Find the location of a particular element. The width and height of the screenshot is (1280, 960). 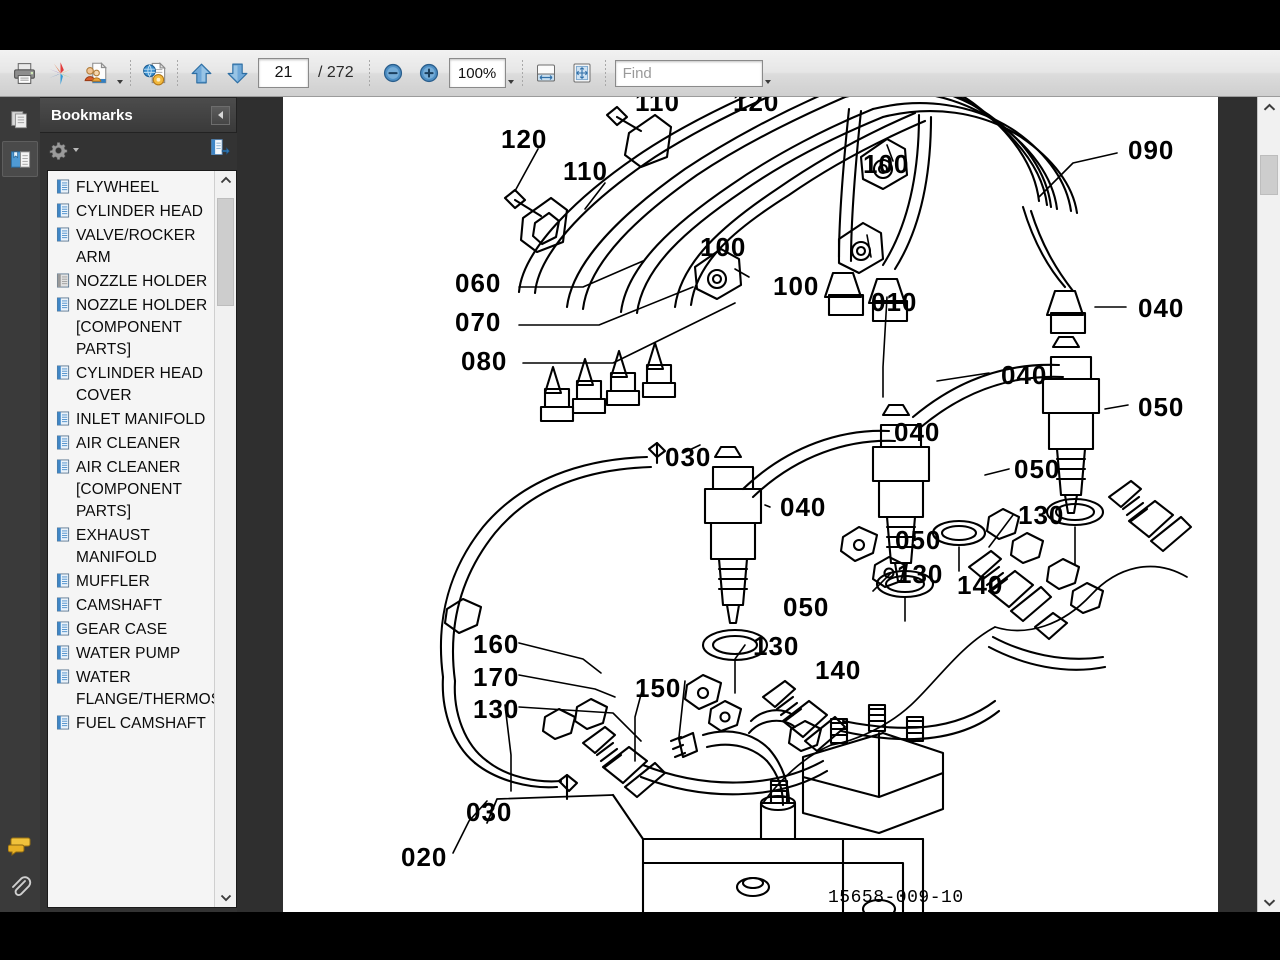

bookmark-item-label: EXHAUST MANIFOLD is located at coordinates (116, 546).